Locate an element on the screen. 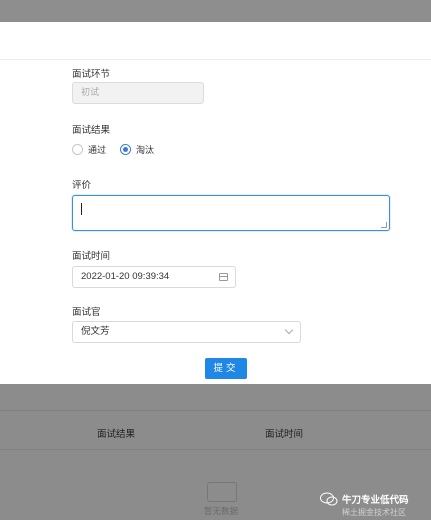 This screenshot has width=431, height=520. watermark-title: 牛刀专业低代码 is located at coordinates (375, 500).